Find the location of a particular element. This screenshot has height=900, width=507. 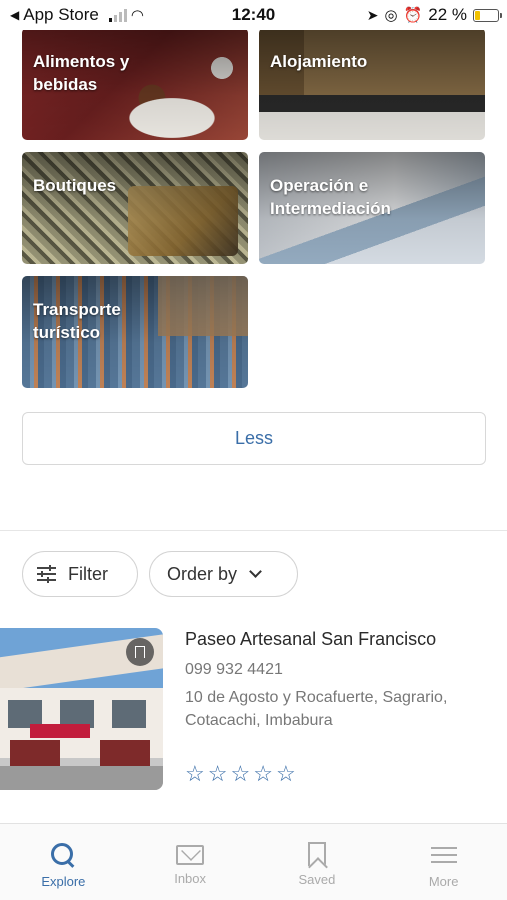

category-tile-boutiques: Boutiques is located at coordinates (135, 208).